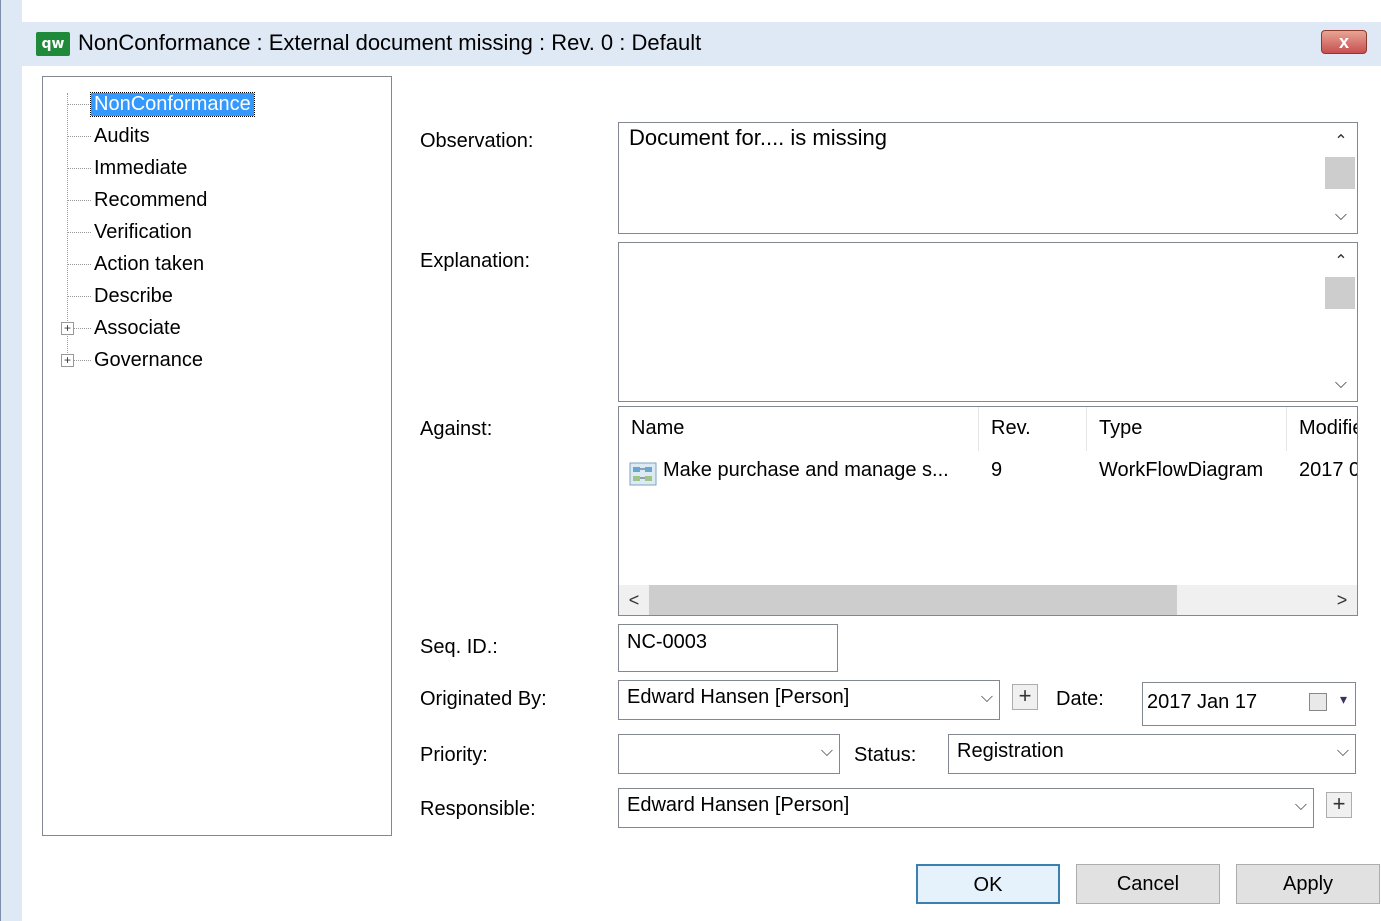 This screenshot has height=921, width=1381. I want to click on status-value: Registration, so click(1010, 751).